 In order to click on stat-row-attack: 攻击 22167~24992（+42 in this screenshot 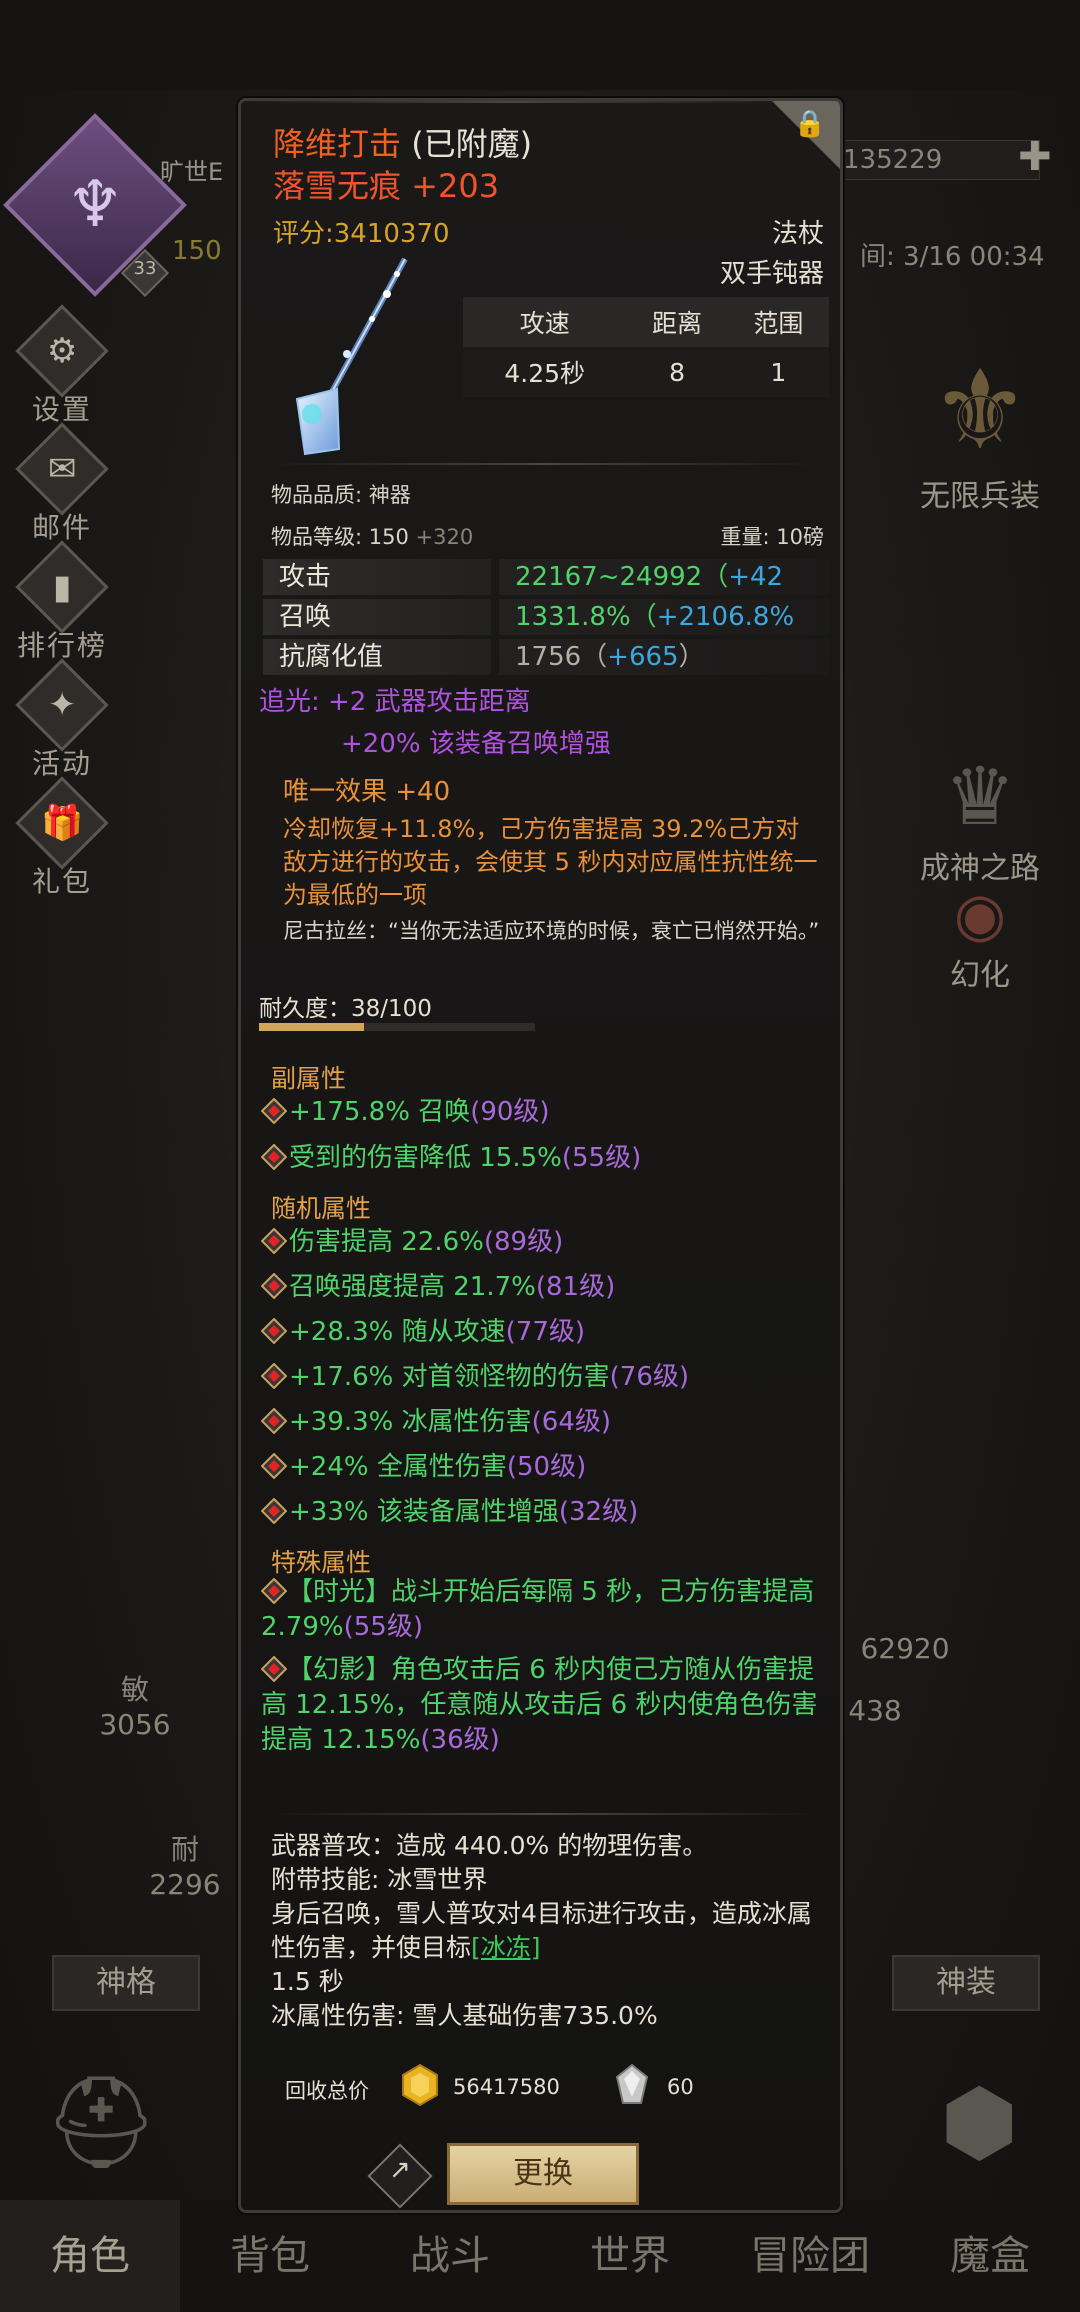, I will do `click(546, 577)`.